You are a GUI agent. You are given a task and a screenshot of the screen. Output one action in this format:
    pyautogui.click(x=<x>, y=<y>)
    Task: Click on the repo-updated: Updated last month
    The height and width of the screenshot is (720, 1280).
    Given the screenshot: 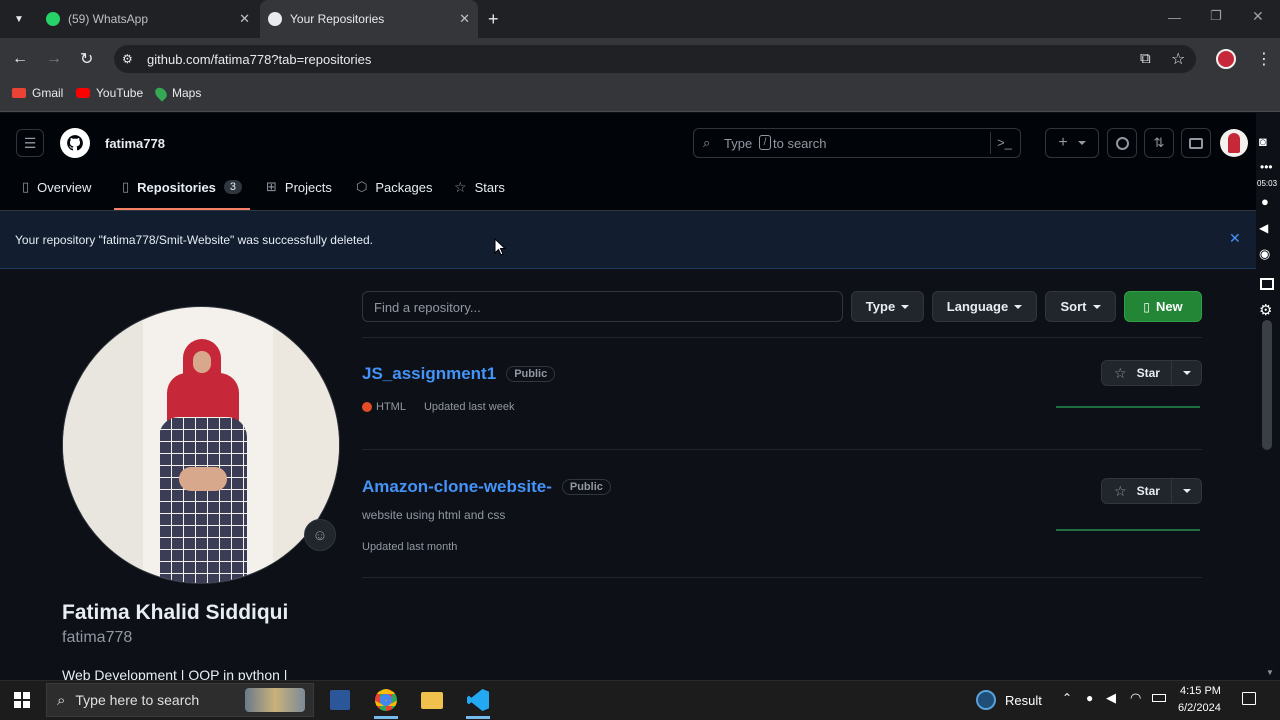 What is the action you would take?
    pyautogui.click(x=410, y=547)
    